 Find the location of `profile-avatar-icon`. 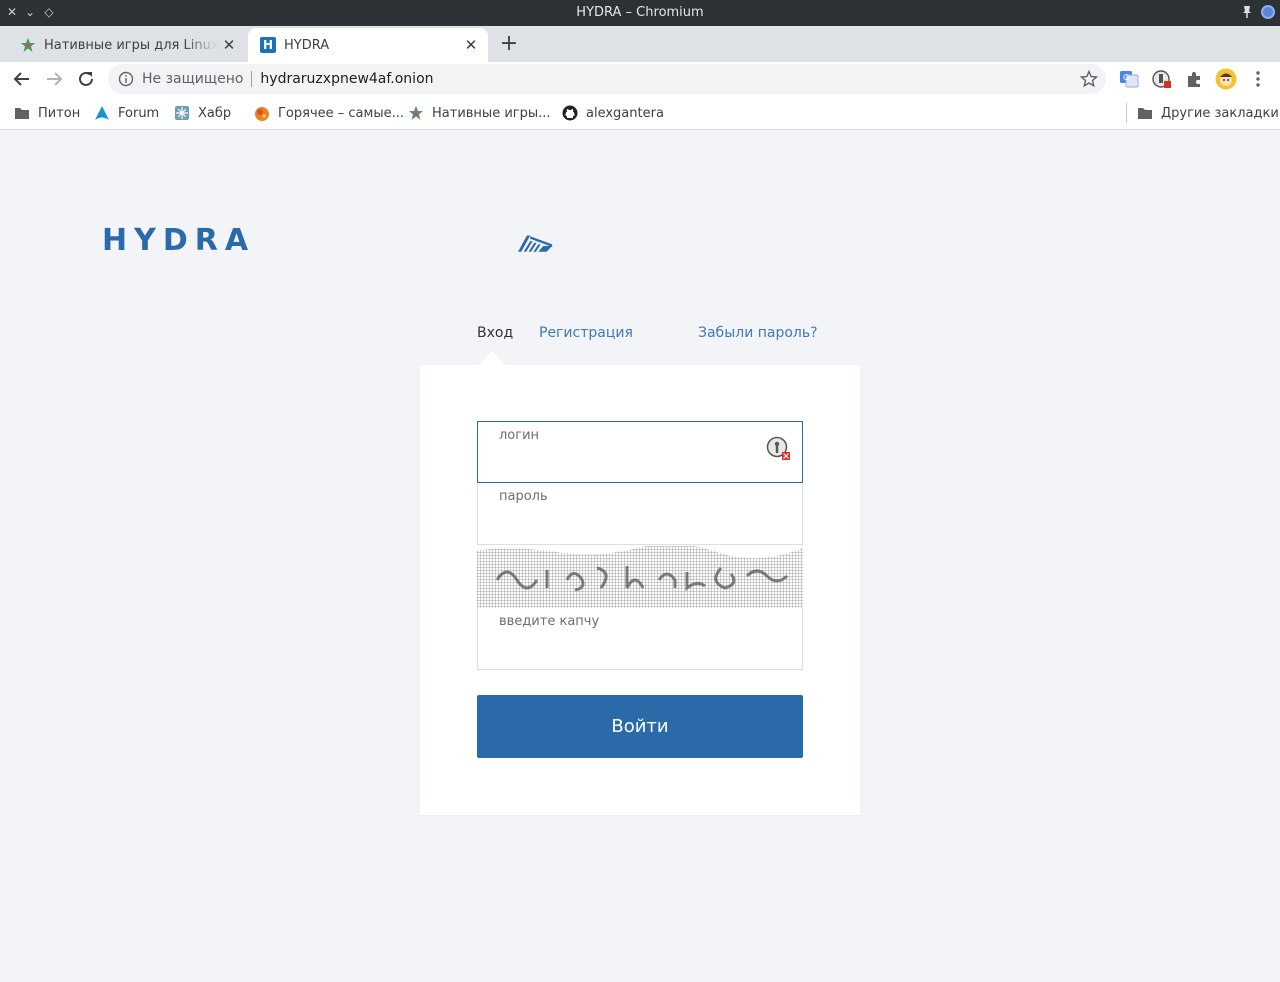

profile-avatar-icon is located at coordinates (1226, 79).